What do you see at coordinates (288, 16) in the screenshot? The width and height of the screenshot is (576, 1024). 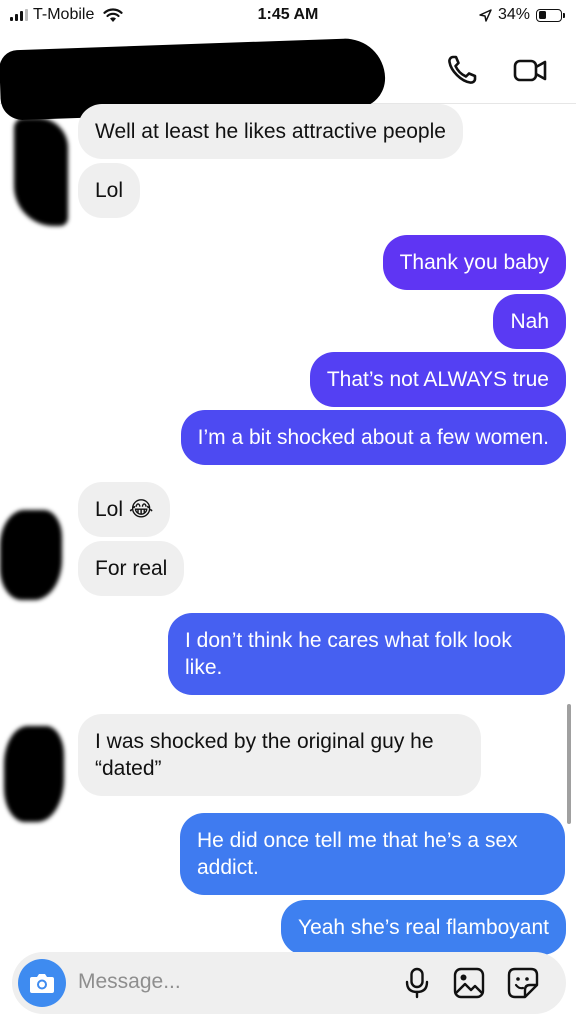 I see `status-bar: T-Mobile 1:45 AM 34%` at bounding box center [288, 16].